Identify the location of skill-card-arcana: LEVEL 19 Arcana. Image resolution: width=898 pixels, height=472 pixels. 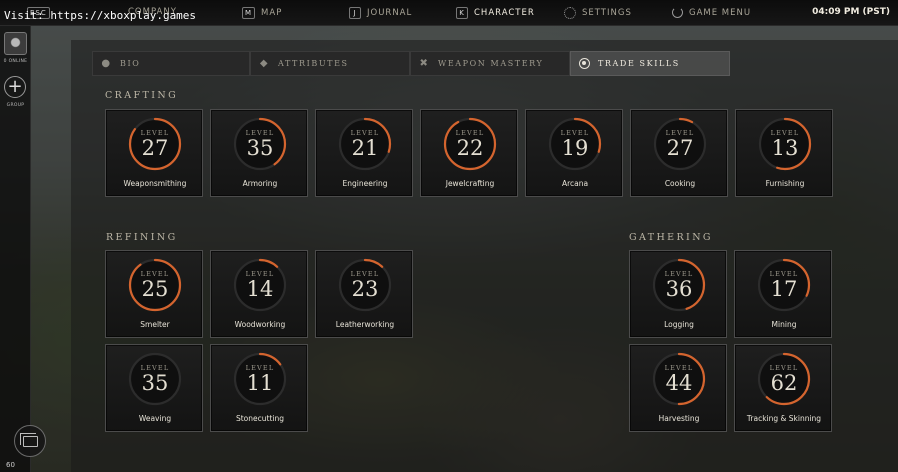
(574, 153).